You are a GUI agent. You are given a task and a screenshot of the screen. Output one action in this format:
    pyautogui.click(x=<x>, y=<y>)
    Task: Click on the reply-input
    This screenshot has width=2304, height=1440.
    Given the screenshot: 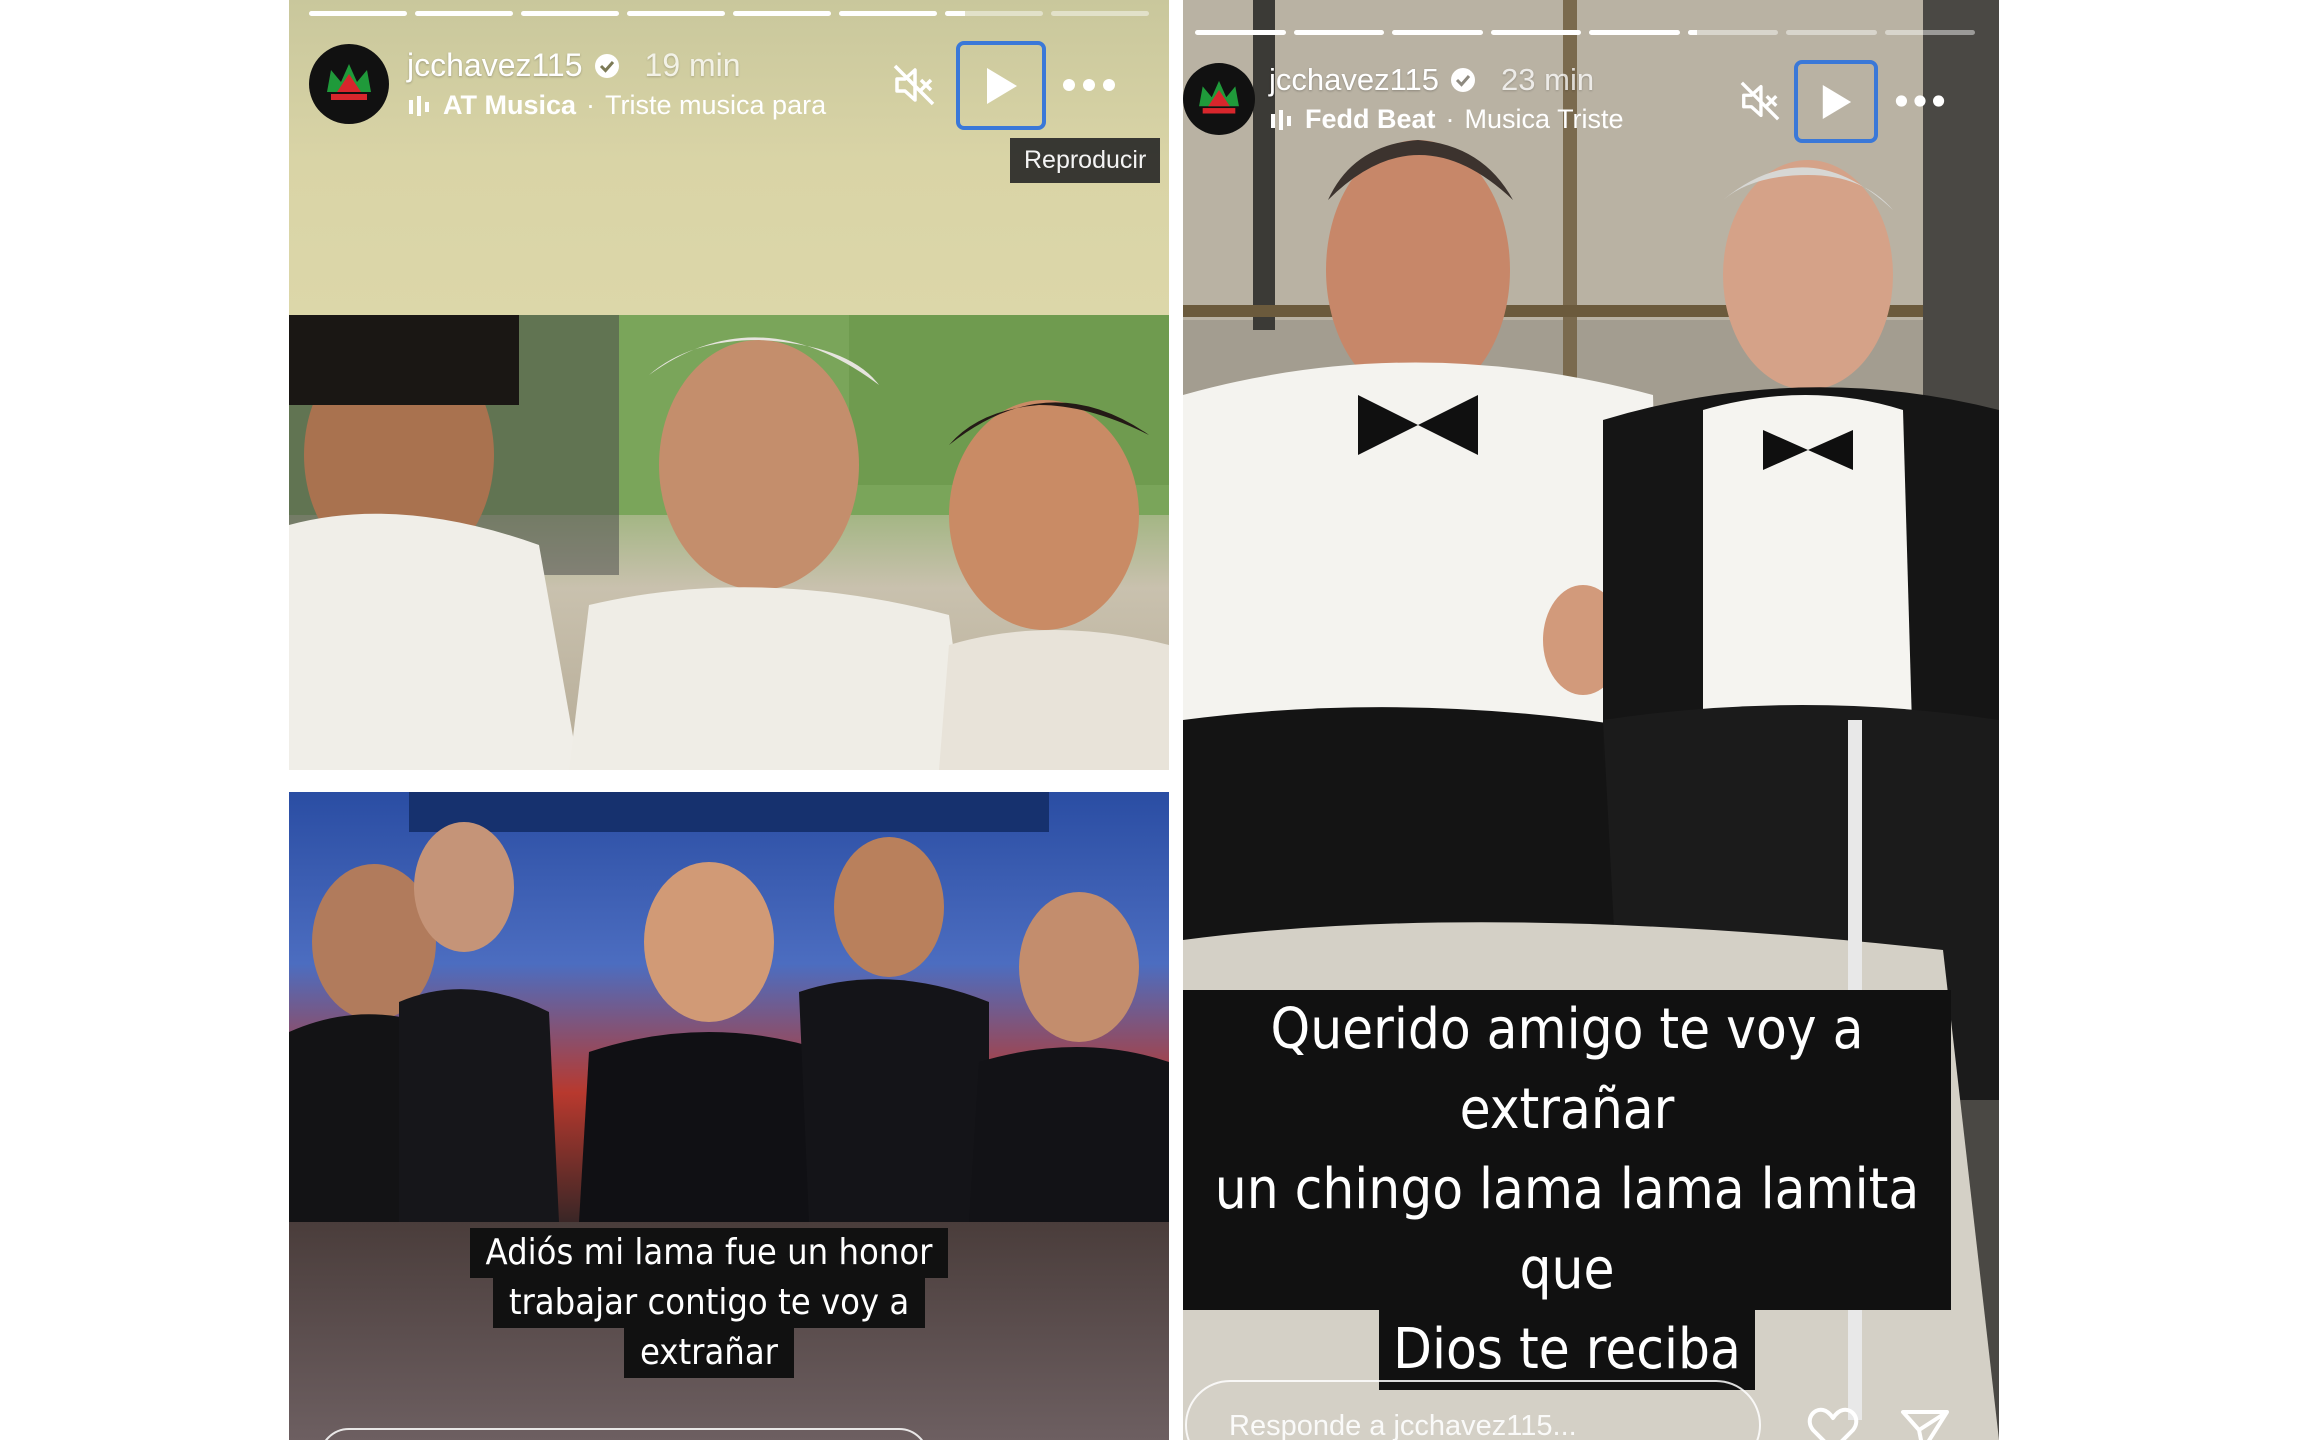 What is the action you would take?
    pyautogui.click(x=624, y=1434)
    